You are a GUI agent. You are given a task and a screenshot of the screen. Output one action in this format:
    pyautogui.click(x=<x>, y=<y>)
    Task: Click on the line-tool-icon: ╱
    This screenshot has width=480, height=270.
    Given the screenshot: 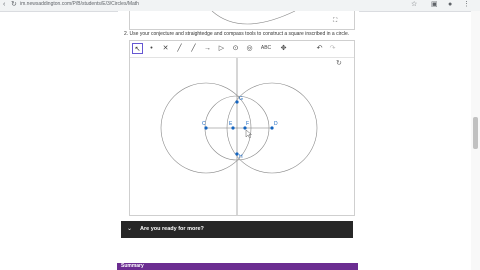 What is the action you would take?
    pyautogui.click(x=179, y=48)
    